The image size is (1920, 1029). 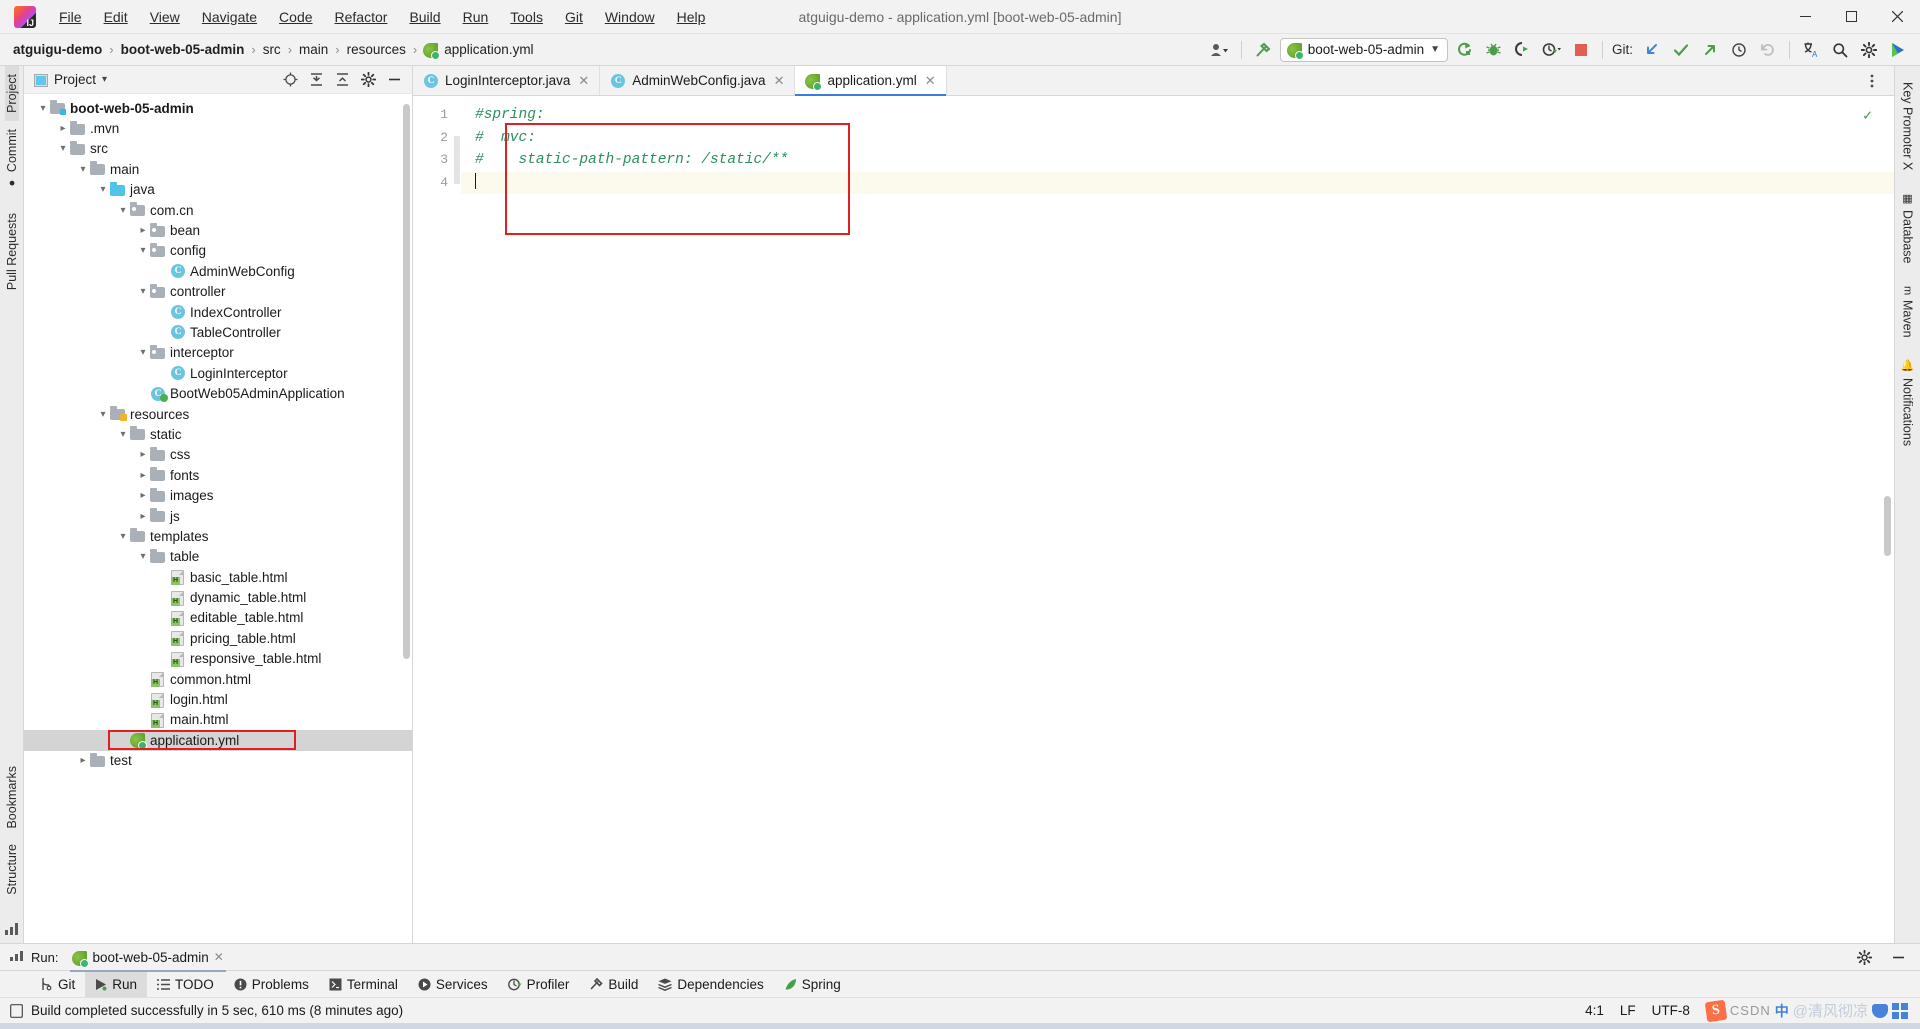 What do you see at coordinates (218, 332) in the screenshot?
I see `tree-node-tablecontroller: C TableController` at bounding box center [218, 332].